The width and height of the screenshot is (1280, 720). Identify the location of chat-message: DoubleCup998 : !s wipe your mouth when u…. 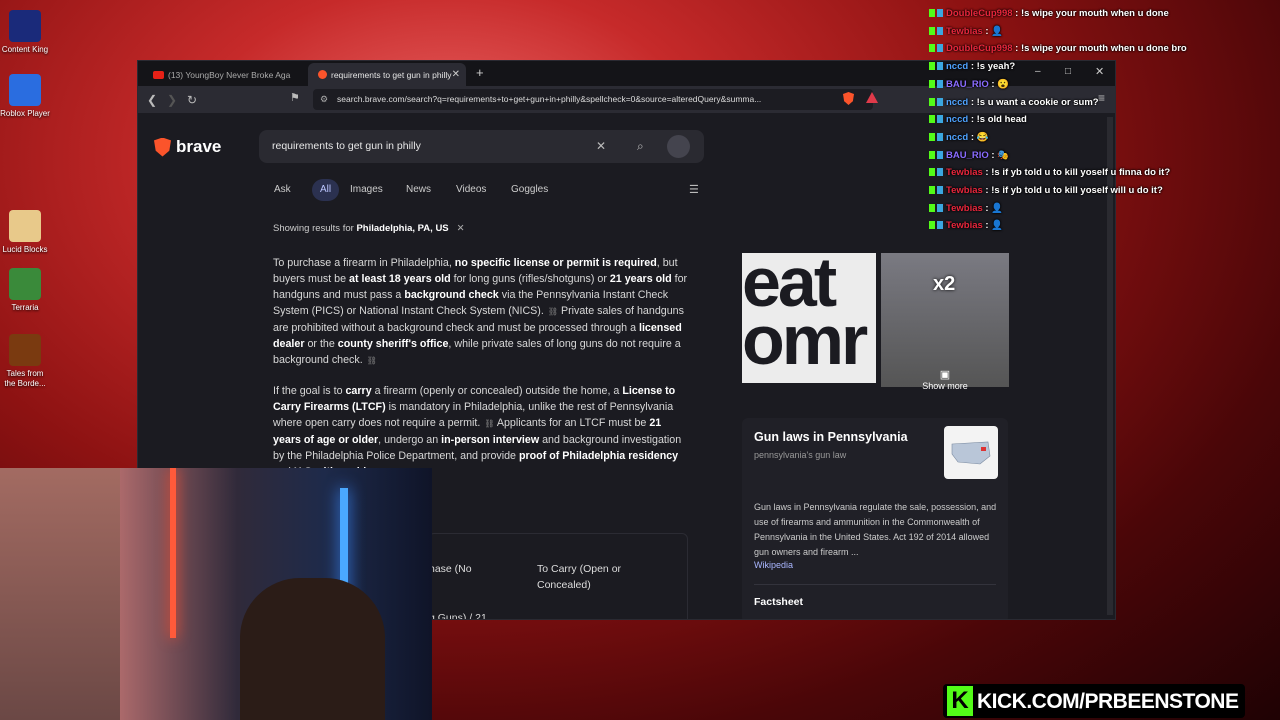
(1049, 13).